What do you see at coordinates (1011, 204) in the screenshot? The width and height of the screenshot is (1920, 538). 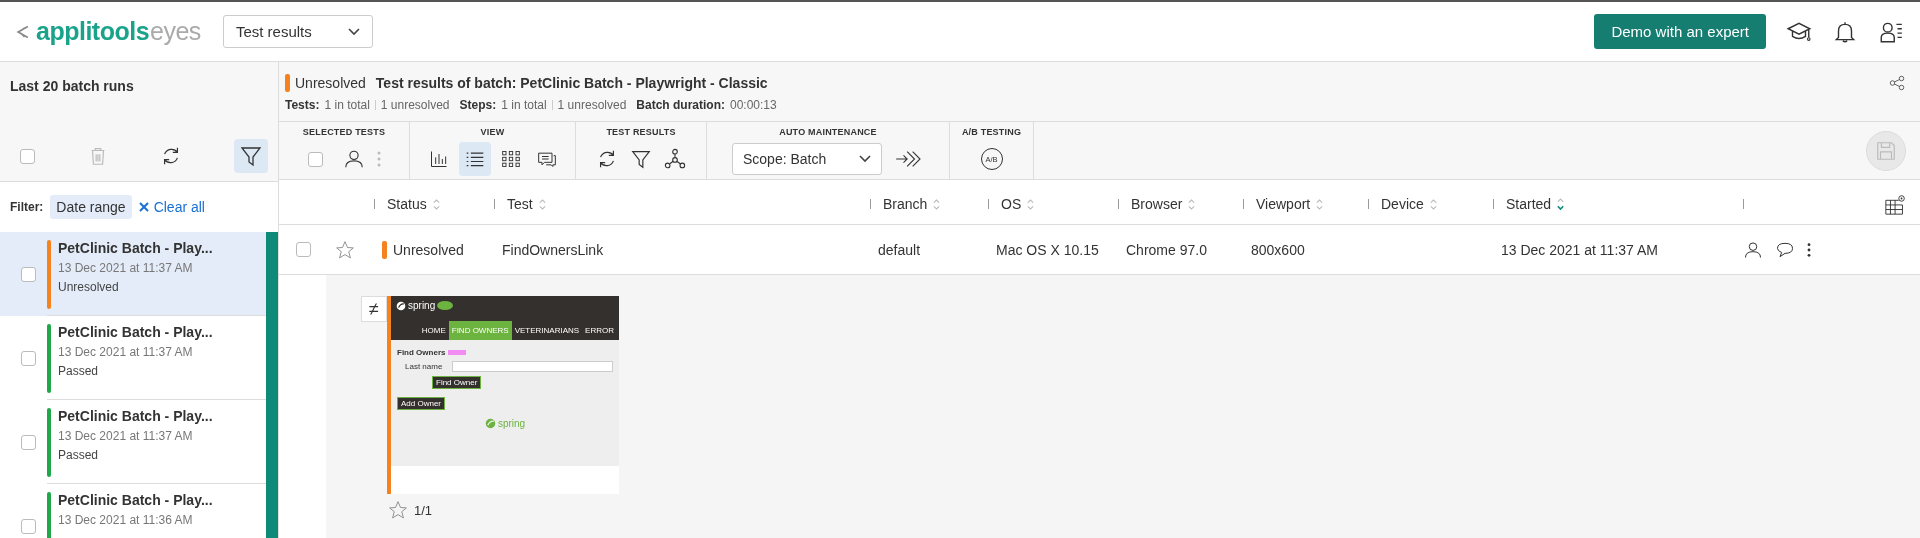 I see `column-header: OS` at bounding box center [1011, 204].